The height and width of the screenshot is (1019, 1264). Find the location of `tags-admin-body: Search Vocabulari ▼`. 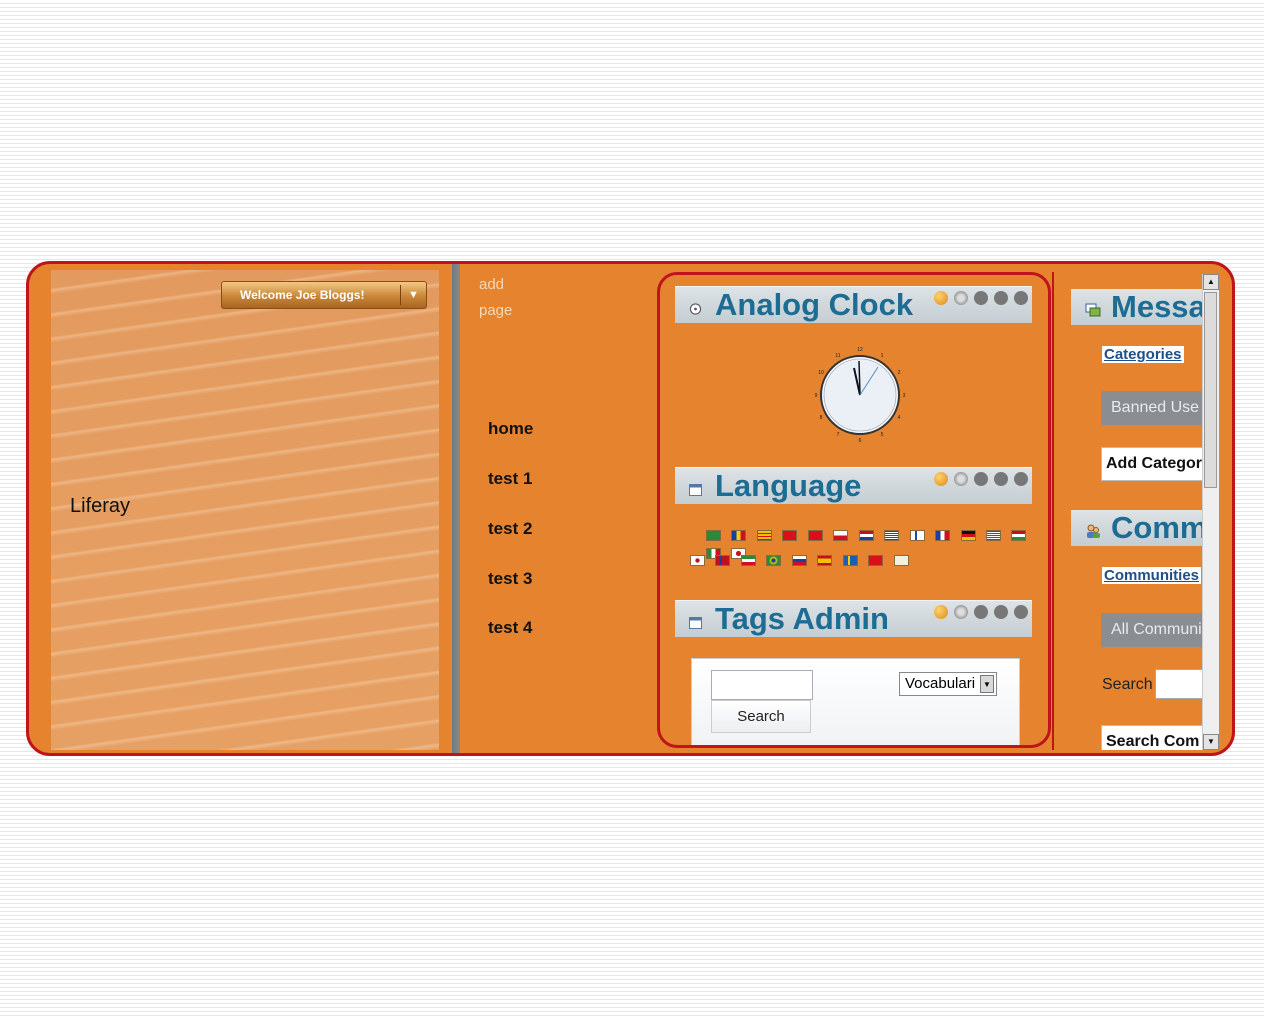

tags-admin-body: Search Vocabulari ▼ is located at coordinates (855, 701).